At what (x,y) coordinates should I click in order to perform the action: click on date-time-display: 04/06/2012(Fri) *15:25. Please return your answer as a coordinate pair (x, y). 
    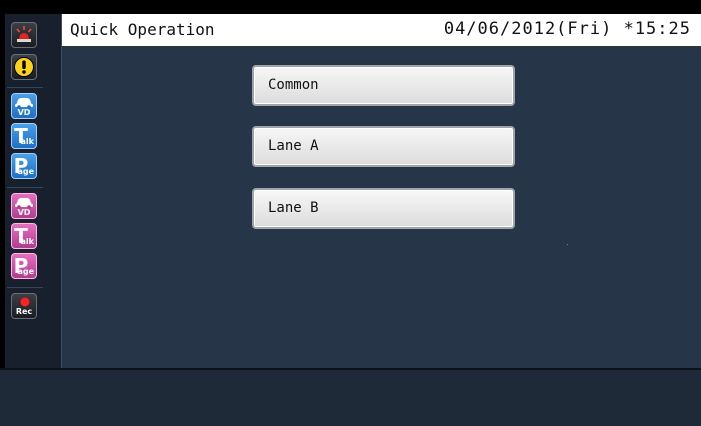
    Looking at the image, I should click on (567, 29).